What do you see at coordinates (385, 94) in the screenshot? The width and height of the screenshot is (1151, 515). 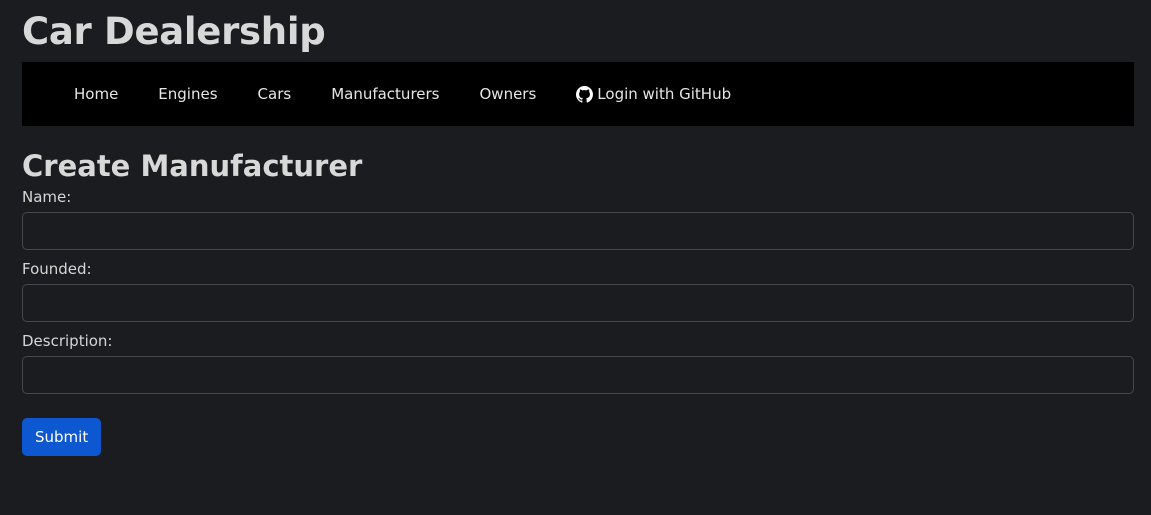 I see `nav-manufacturers-link: Manufacturers` at bounding box center [385, 94].